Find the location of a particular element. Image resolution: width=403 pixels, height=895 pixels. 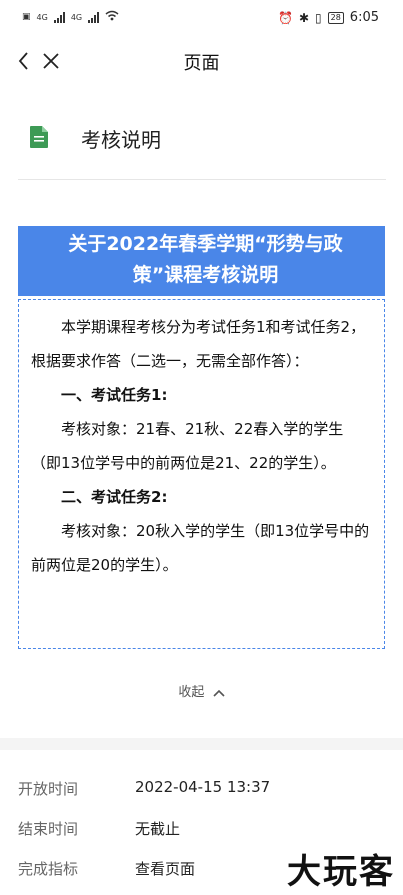

clock-time: 6:05 is located at coordinates (364, 17).